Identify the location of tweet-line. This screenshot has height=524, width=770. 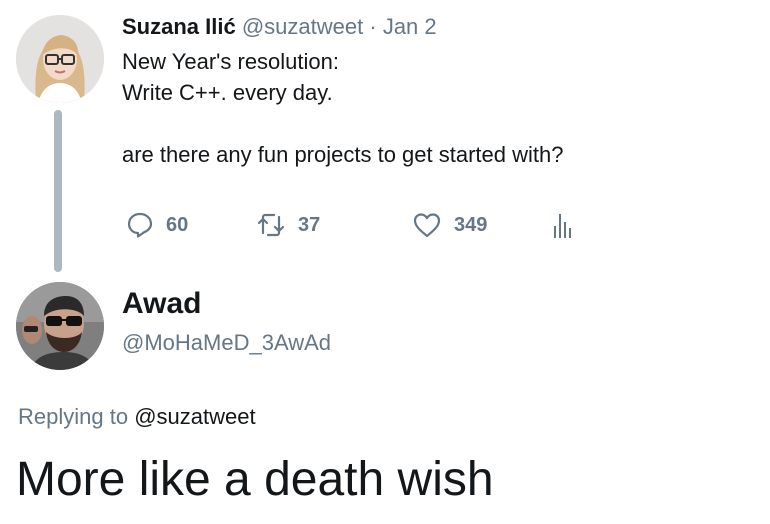
(342, 123).